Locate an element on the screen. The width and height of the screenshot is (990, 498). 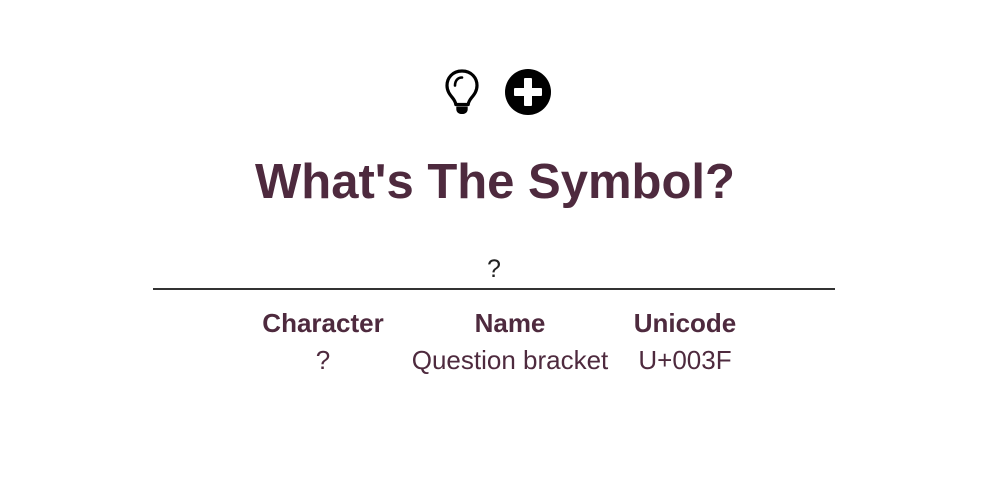
table-header-row: Character Name Unicode is located at coordinates (498, 323).